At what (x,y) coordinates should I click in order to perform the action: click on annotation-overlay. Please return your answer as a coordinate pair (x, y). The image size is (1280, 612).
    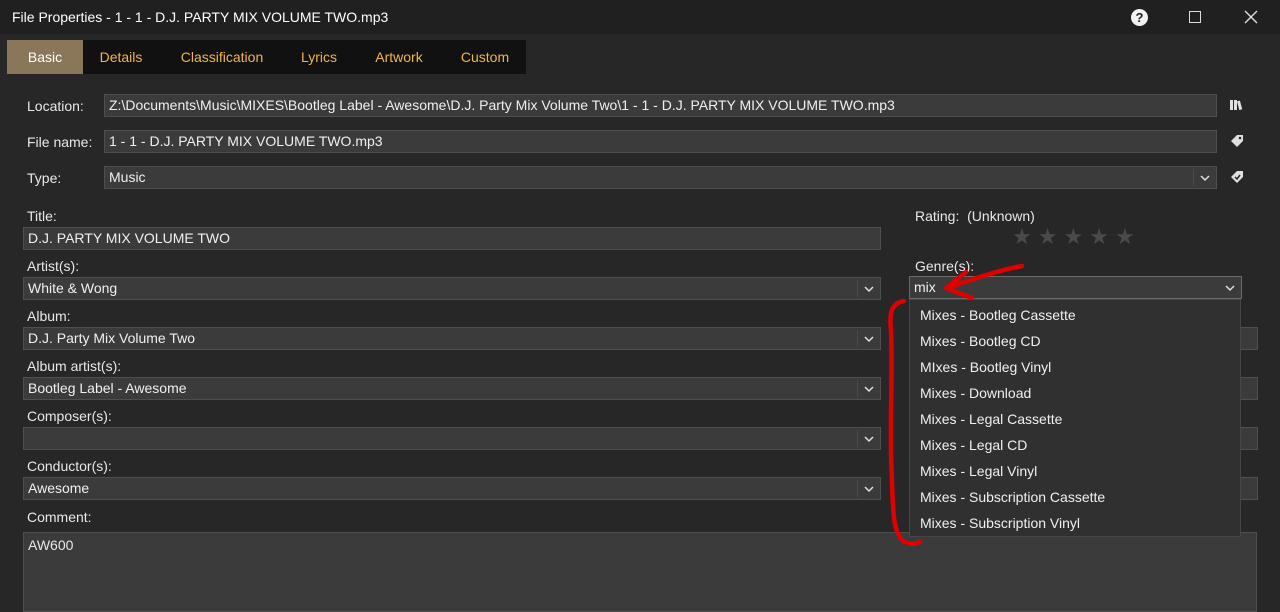
    Looking at the image, I should click on (956, 404).